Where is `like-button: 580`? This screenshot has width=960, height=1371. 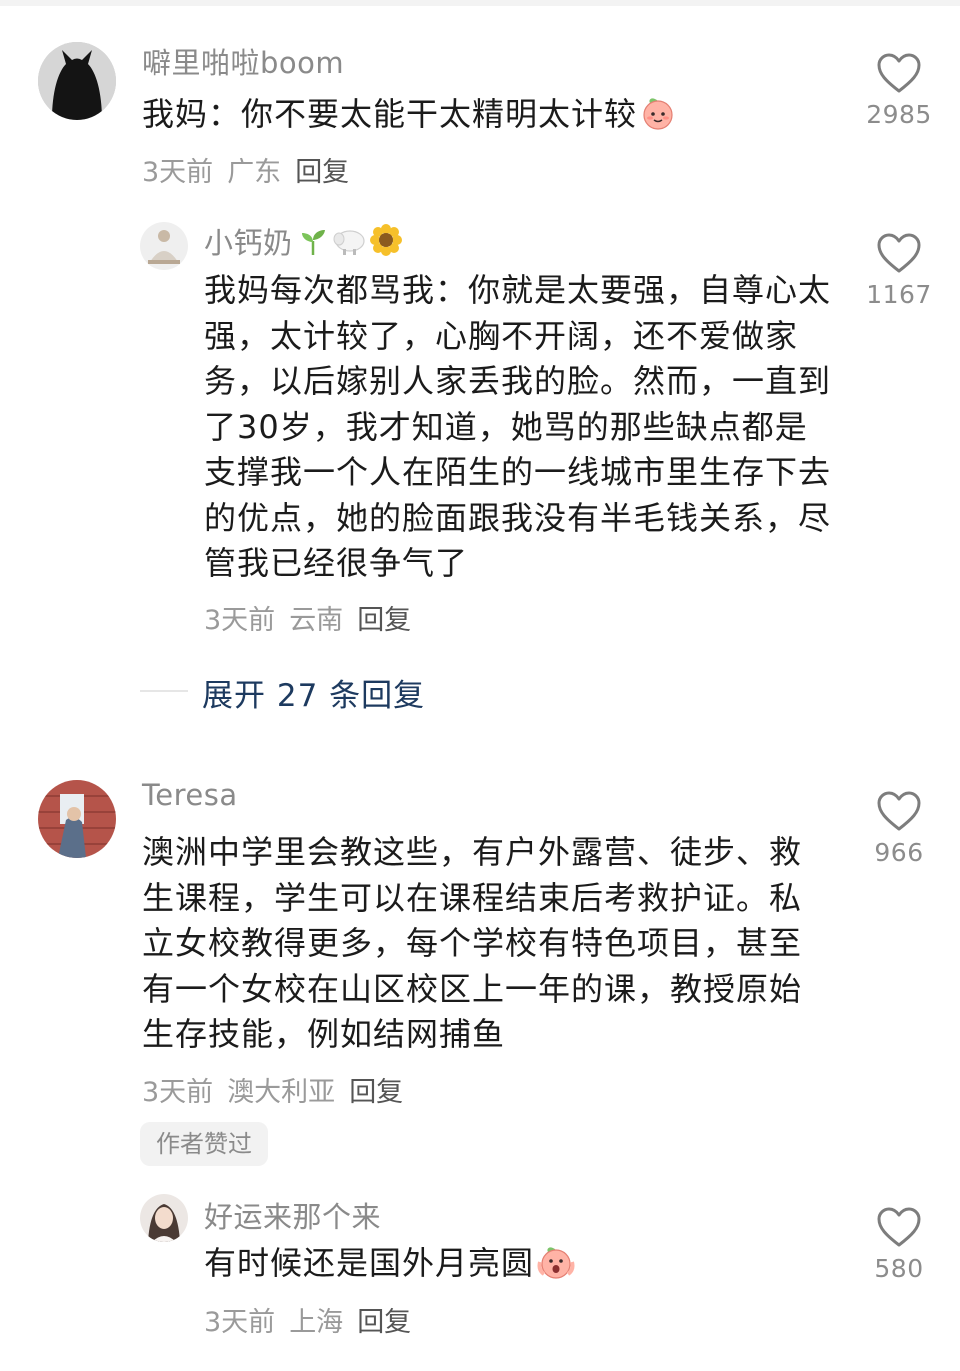
like-button: 580 is located at coordinates (899, 1244).